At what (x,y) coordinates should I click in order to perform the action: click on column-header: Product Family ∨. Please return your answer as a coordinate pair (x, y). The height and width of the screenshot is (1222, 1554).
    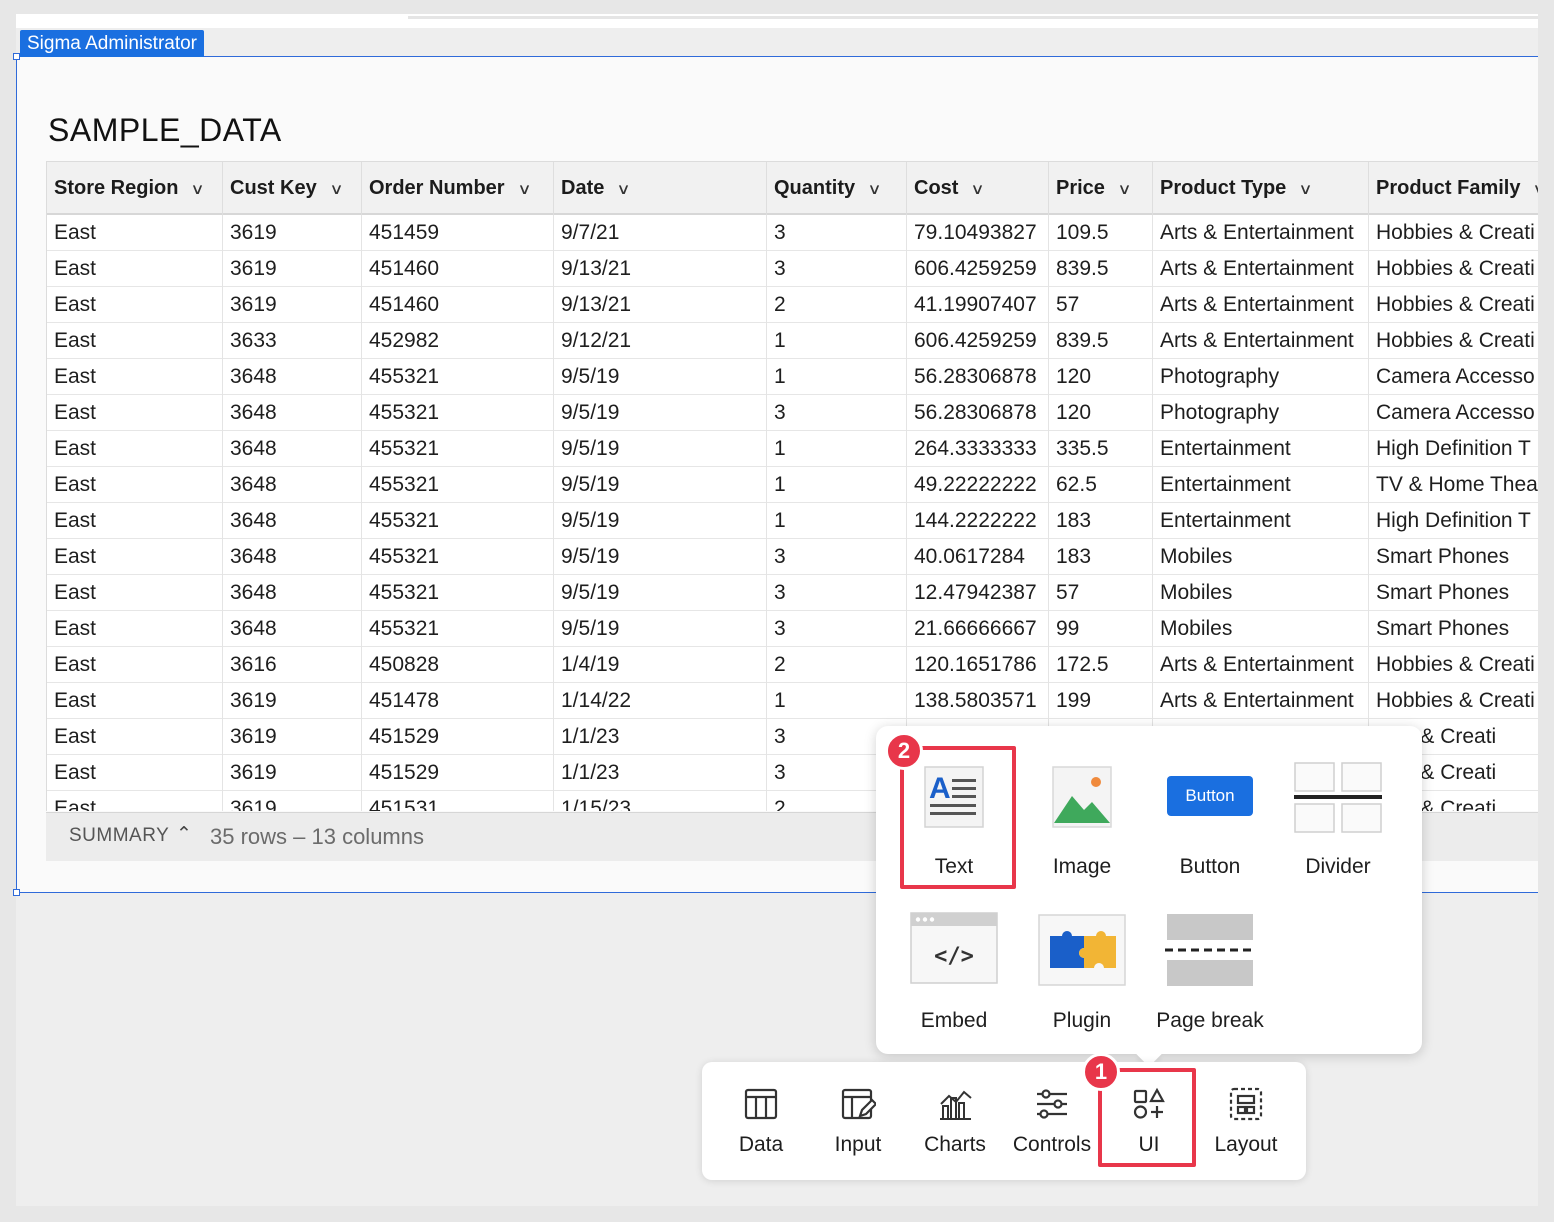
    Looking at the image, I should click on (1453, 188).